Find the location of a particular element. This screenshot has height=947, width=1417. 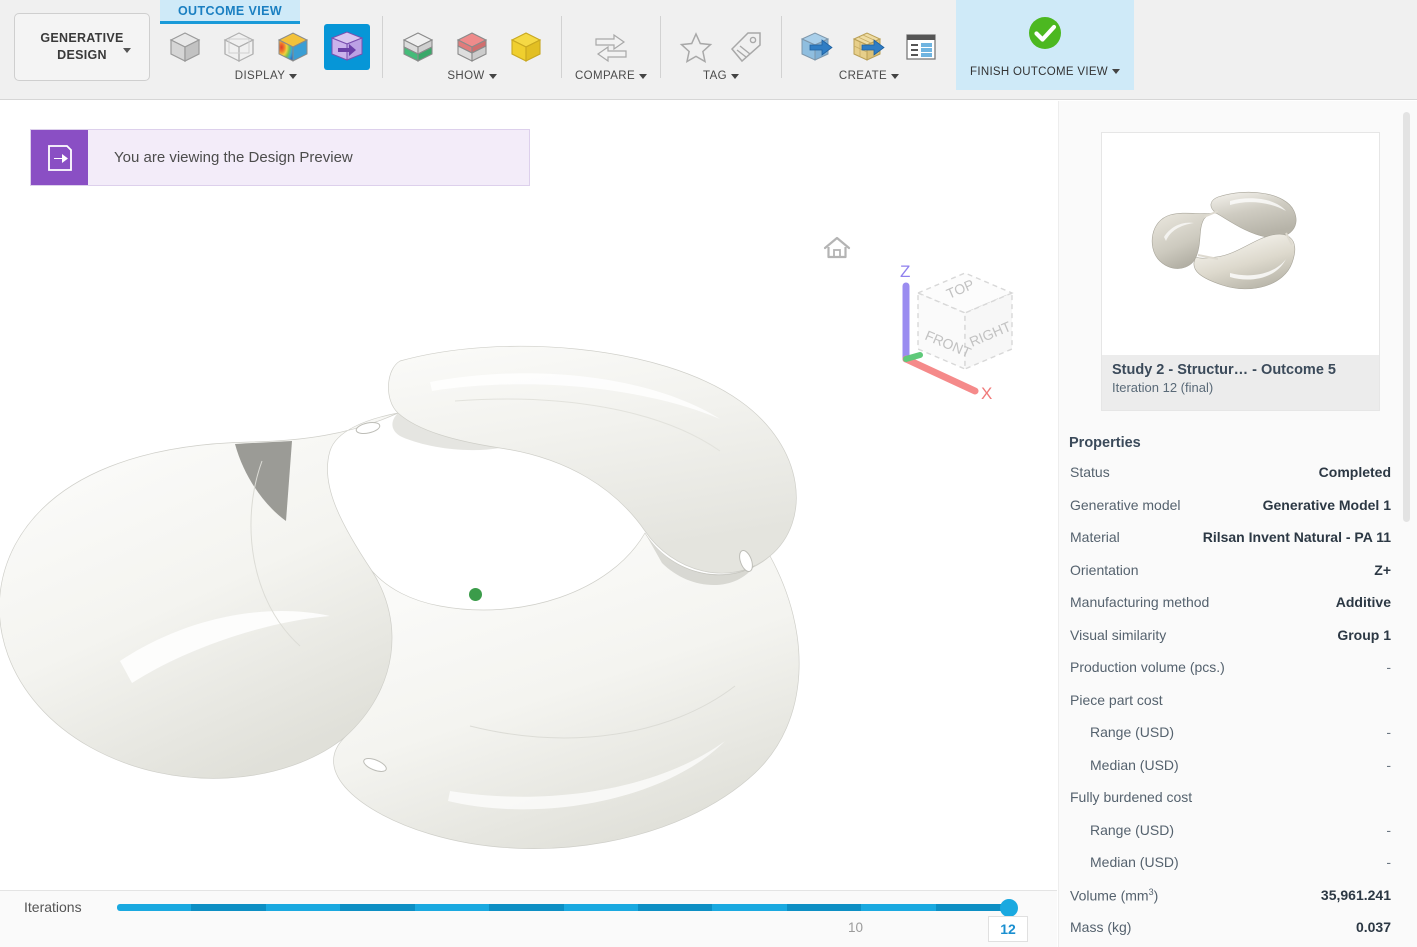

property-value: Rilsan Invent Natural - PA 11 is located at coordinates (1296, 537).